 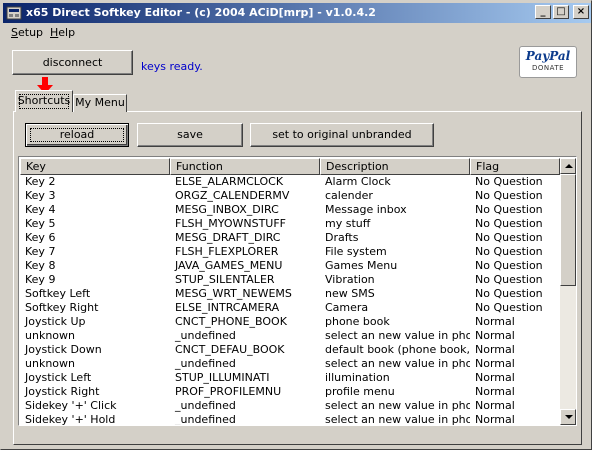 I want to click on close-button: ×, so click(x=581, y=12).